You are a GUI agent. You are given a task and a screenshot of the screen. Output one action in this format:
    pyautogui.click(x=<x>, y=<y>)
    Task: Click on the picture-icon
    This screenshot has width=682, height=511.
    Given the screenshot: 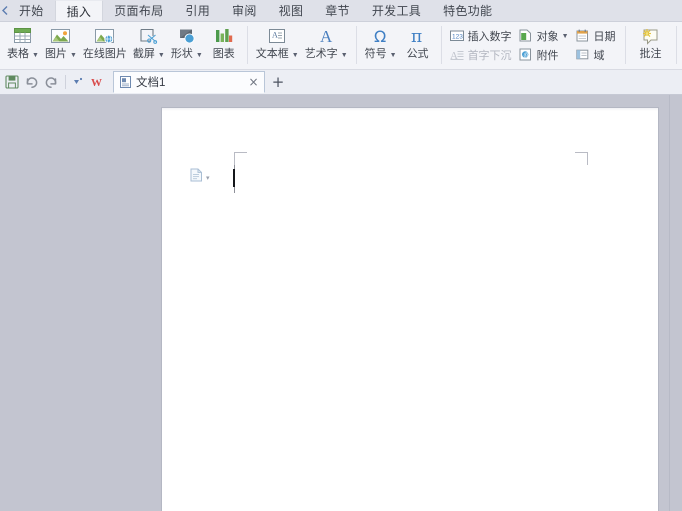 What is the action you would take?
    pyautogui.click(x=61, y=36)
    